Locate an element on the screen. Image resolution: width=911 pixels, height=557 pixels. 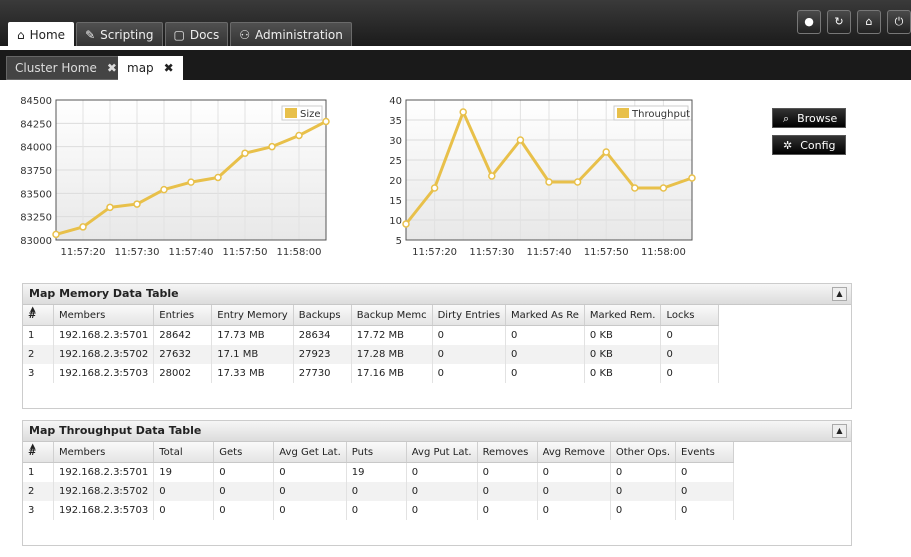
x-tick-label: 11:58:00 is located at coordinates (663, 252).